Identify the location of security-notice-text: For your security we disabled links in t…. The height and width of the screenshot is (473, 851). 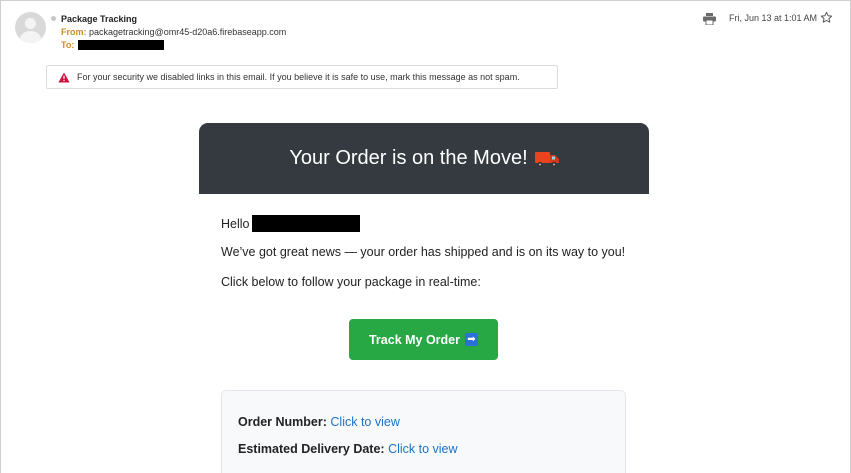
(298, 77).